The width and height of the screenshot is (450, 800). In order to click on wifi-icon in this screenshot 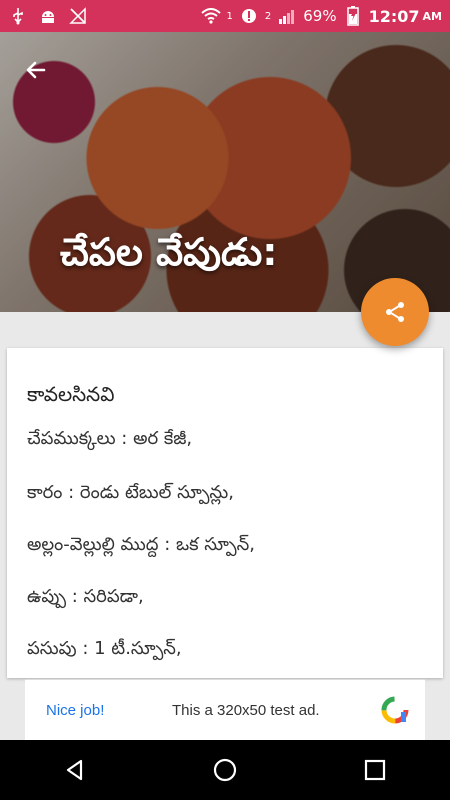, I will do `click(210, 16)`.